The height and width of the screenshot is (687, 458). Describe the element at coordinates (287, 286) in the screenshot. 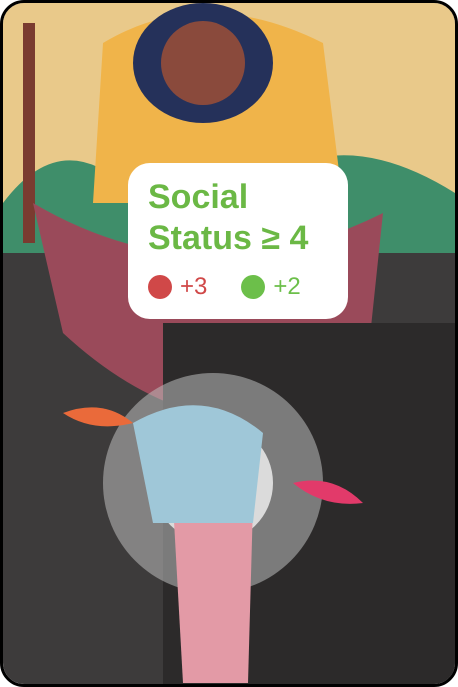

I see `effect-value: +2` at that location.